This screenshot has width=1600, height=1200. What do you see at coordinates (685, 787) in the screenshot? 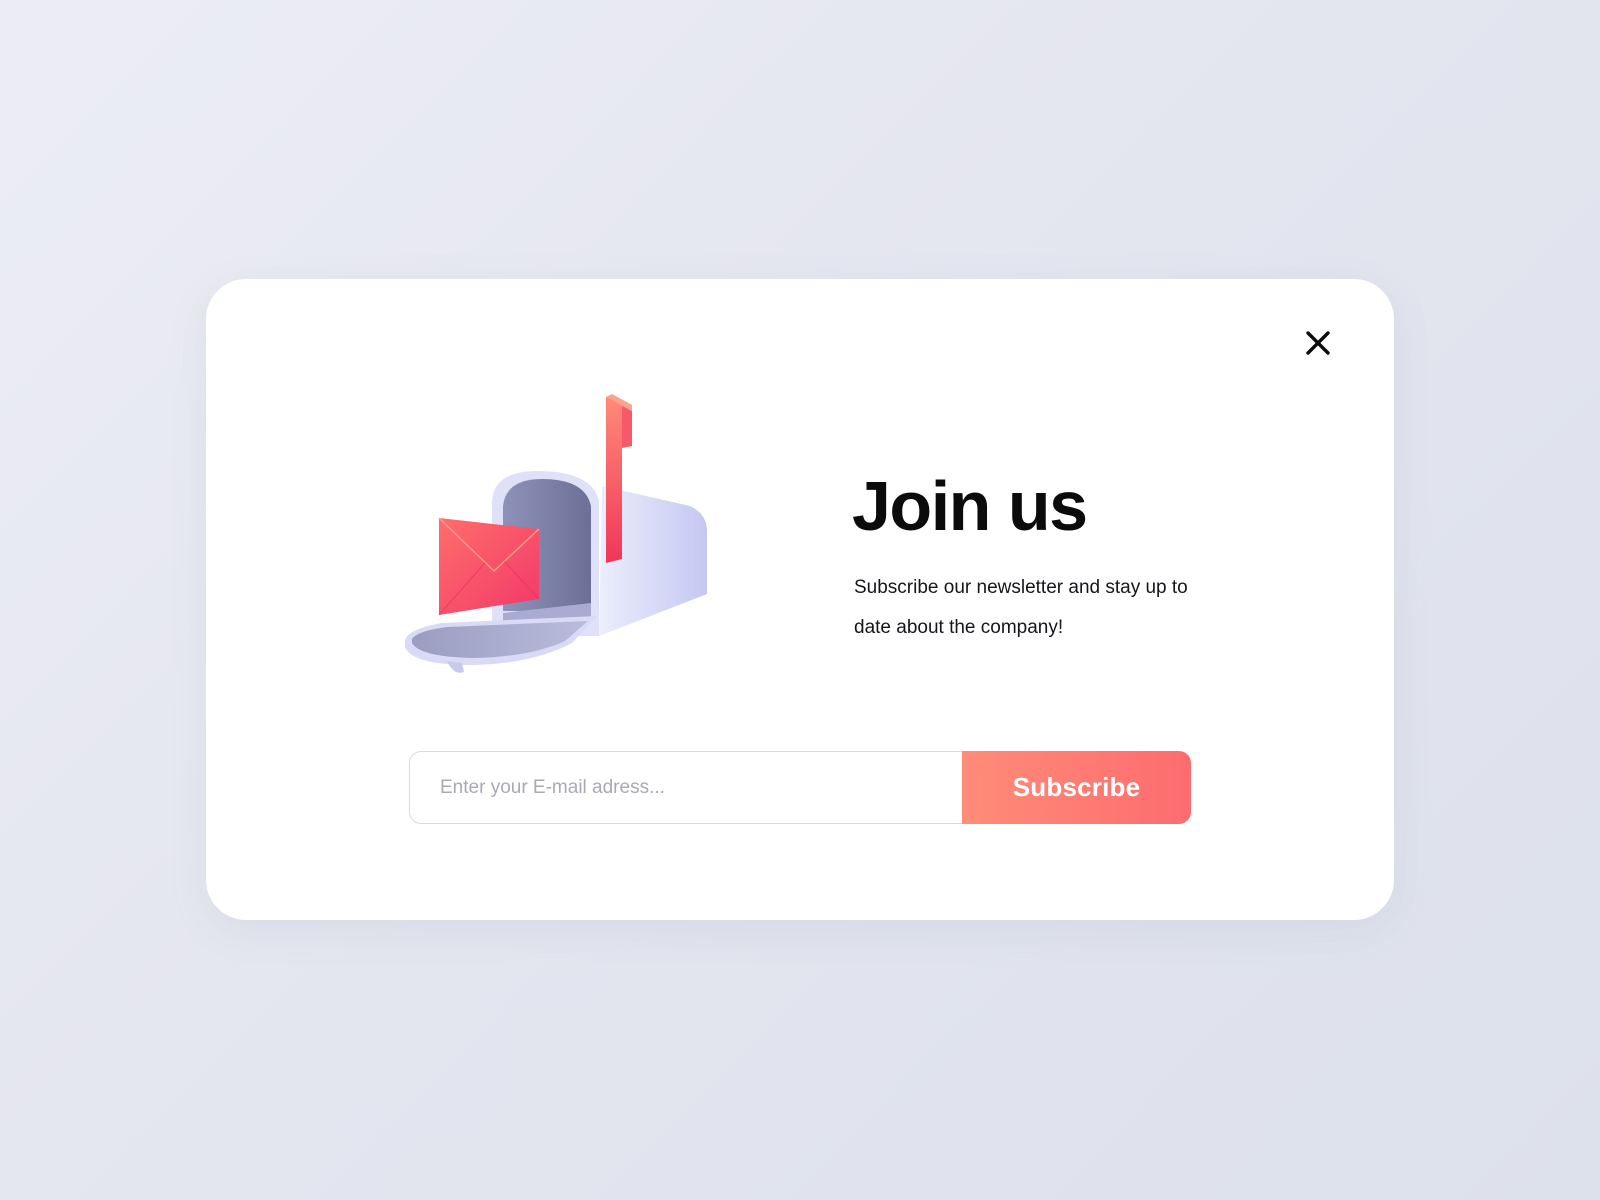
I see `email-input` at bounding box center [685, 787].